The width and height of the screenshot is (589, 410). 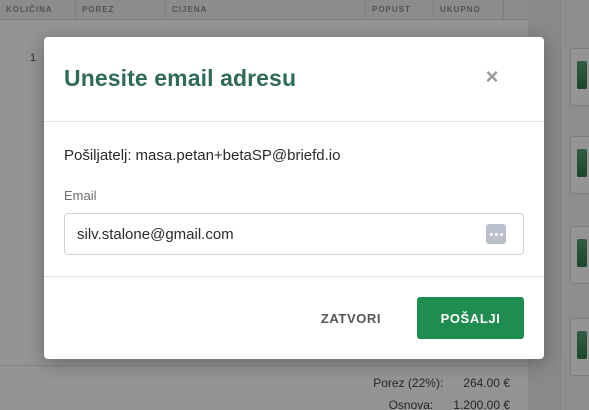 I want to click on close-icon: ×, so click(x=492, y=77).